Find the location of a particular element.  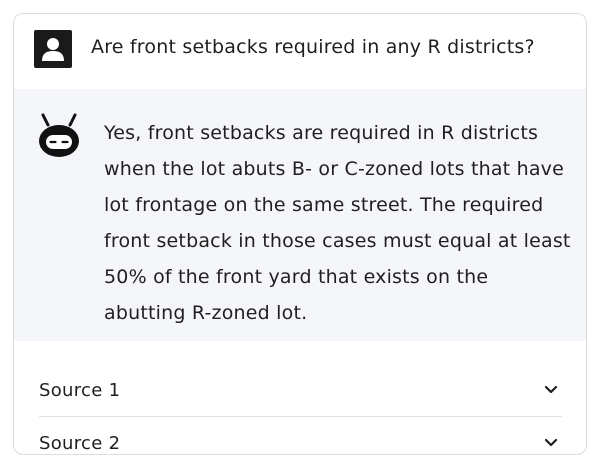

user-silhouette-icon is located at coordinates (53, 49).